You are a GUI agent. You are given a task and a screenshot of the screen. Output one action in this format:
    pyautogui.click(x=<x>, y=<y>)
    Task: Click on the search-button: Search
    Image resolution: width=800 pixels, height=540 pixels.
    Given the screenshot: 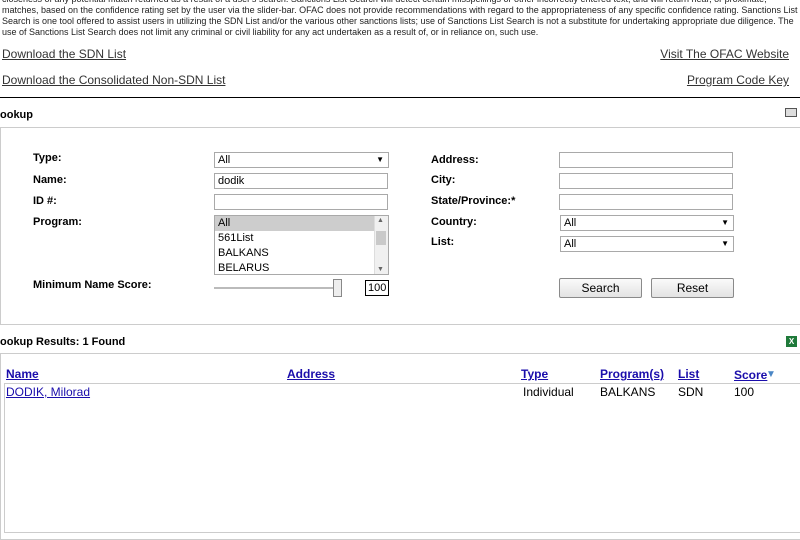 What is the action you would take?
    pyautogui.click(x=600, y=288)
    